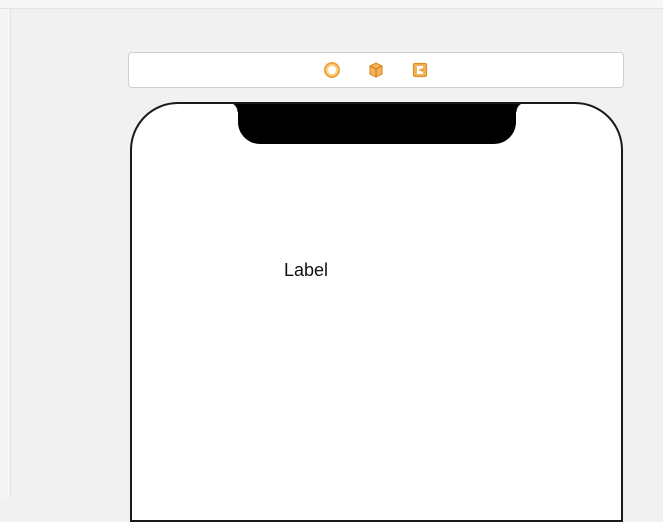 Image resolution: width=663 pixels, height=522 pixels. I want to click on first-responder-icon, so click(376, 70).